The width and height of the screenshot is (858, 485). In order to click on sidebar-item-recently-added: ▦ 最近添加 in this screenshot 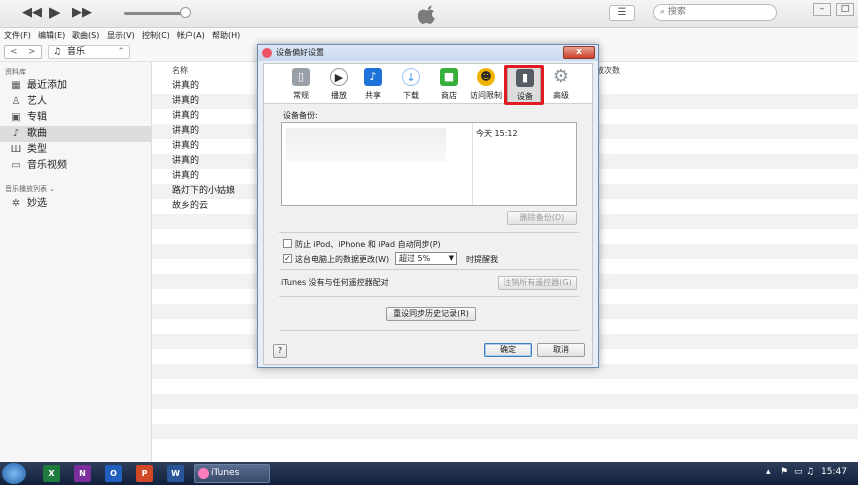, I will do `click(75, 86)`.